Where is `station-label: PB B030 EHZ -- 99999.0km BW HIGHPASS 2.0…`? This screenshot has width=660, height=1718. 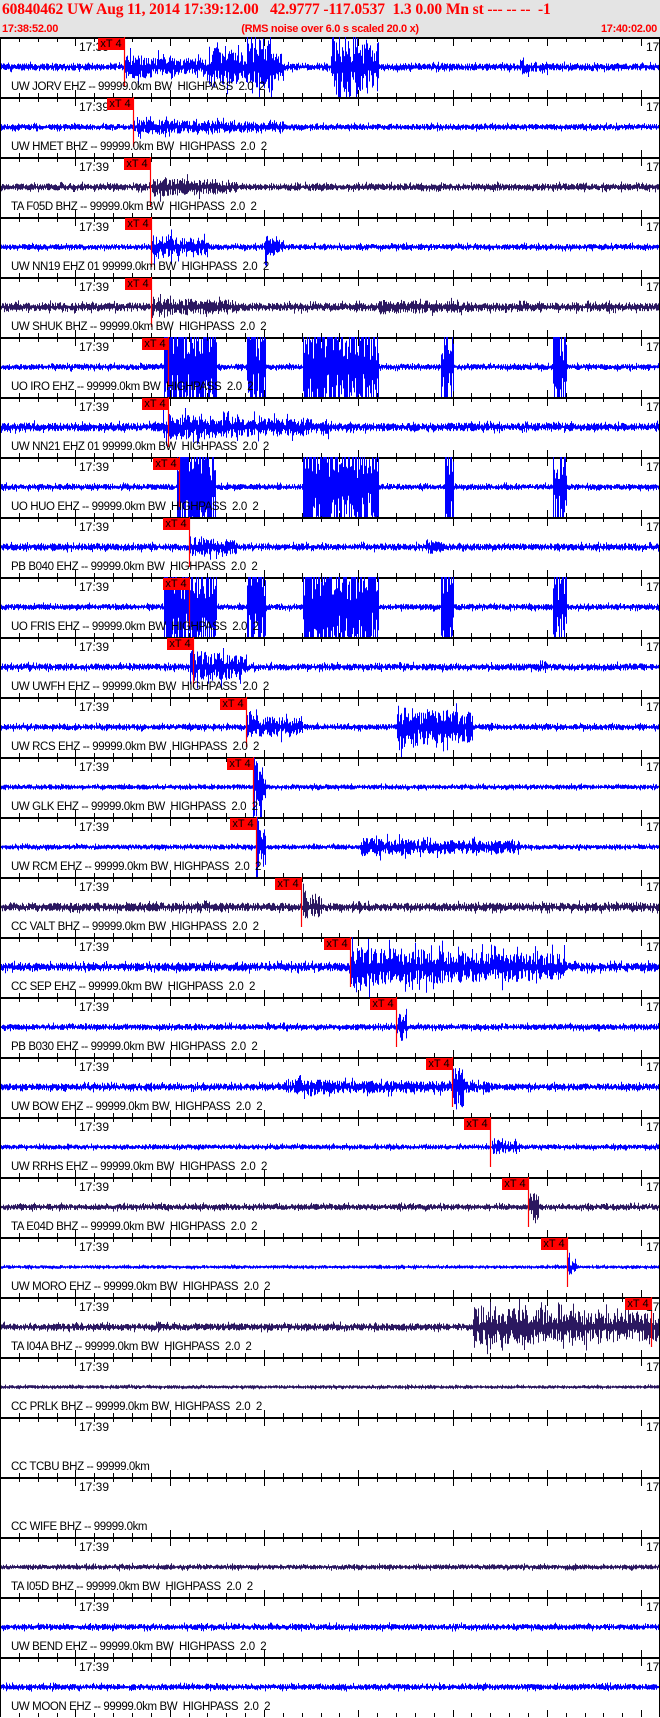 station-label: PB B030 EHZ -- 99999.0km BW HIGHPASS 2.0… is located at coordinates (134, 1047).